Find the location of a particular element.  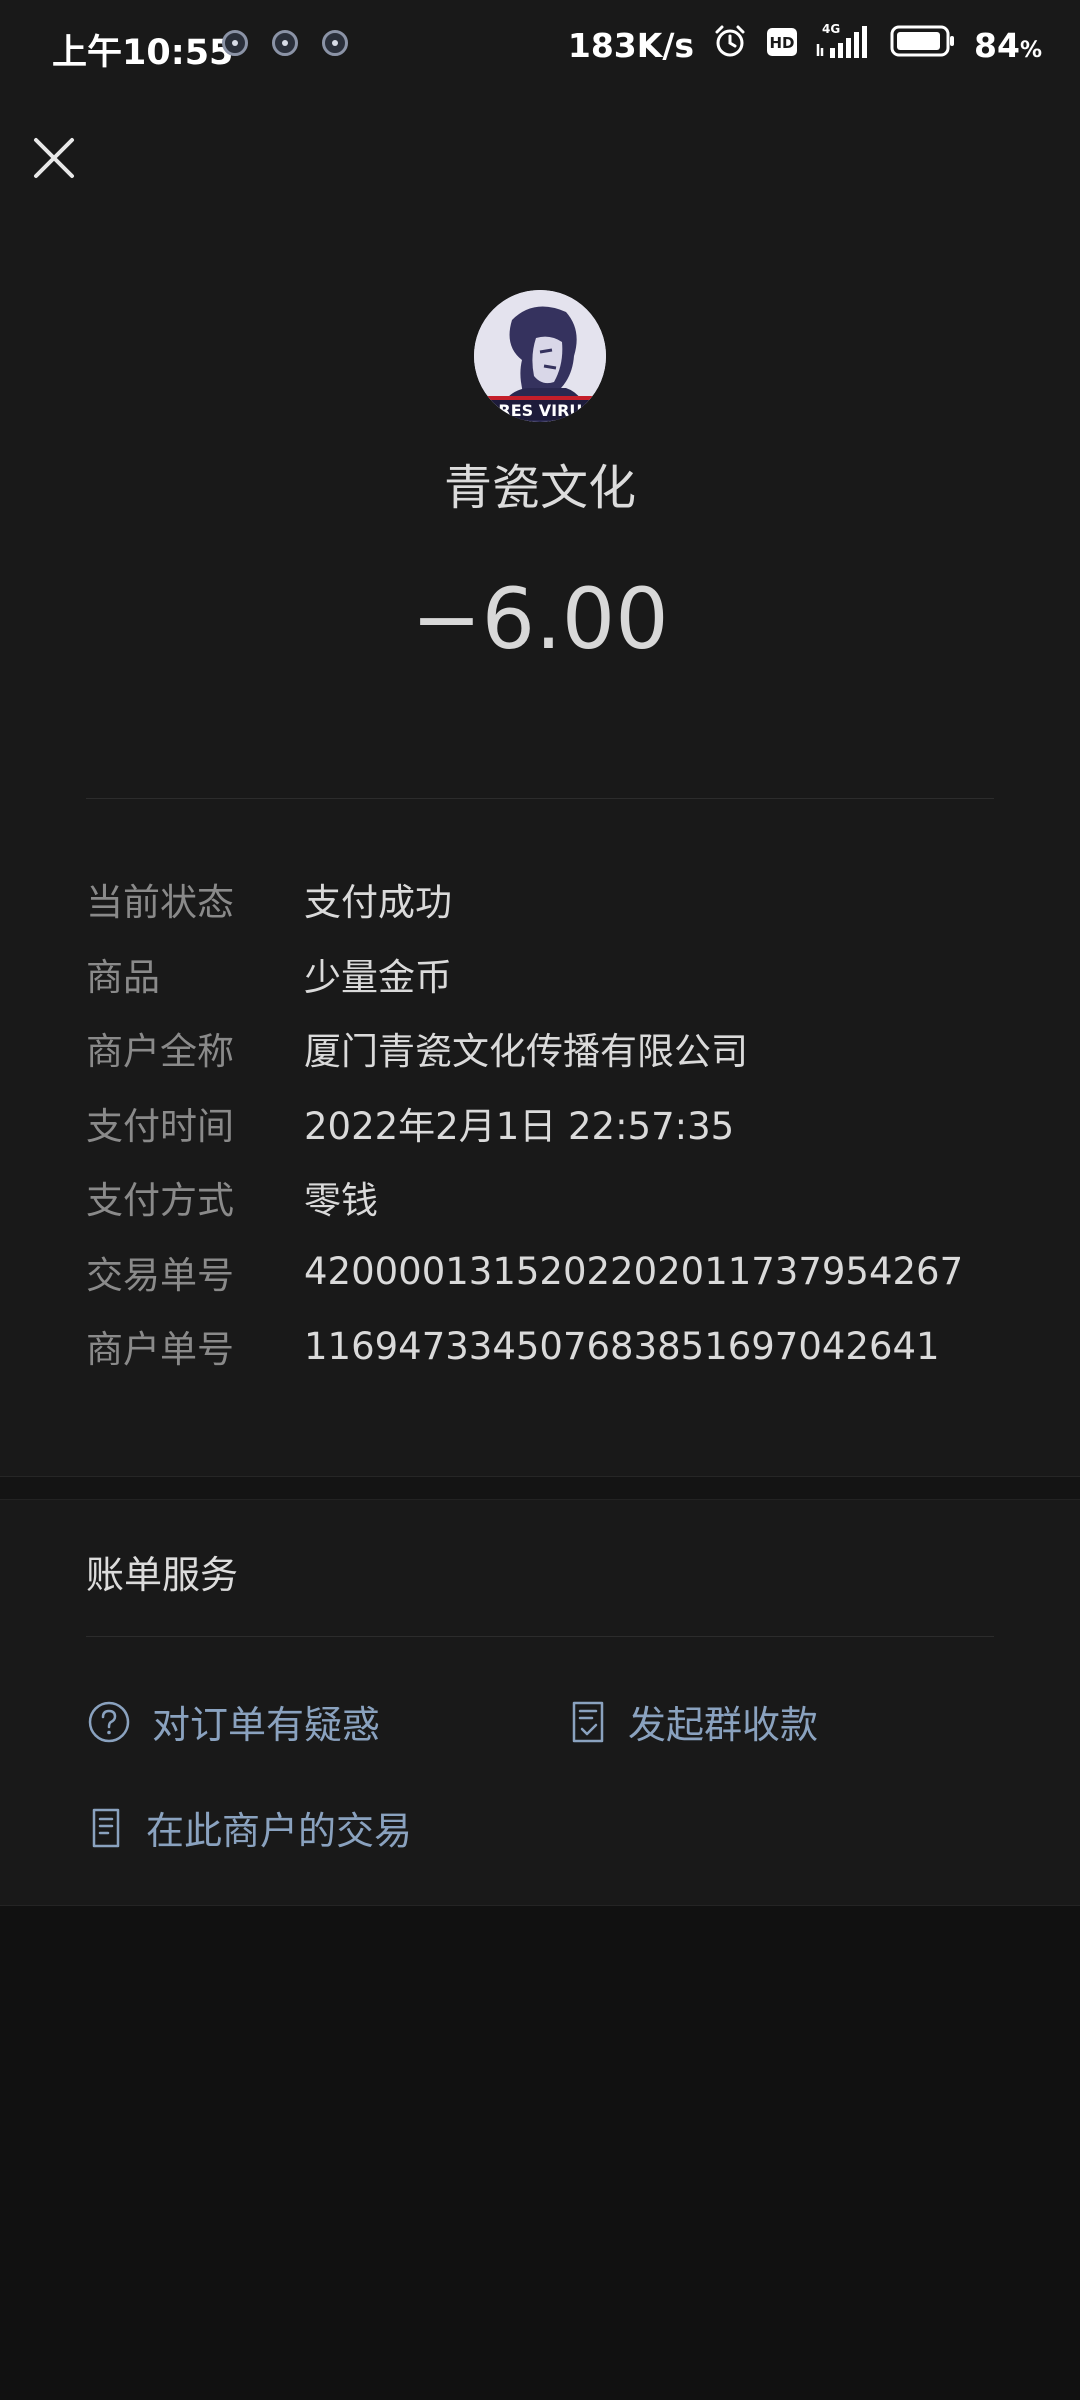

svg-text: 4G is located at coordinates (831, 29).